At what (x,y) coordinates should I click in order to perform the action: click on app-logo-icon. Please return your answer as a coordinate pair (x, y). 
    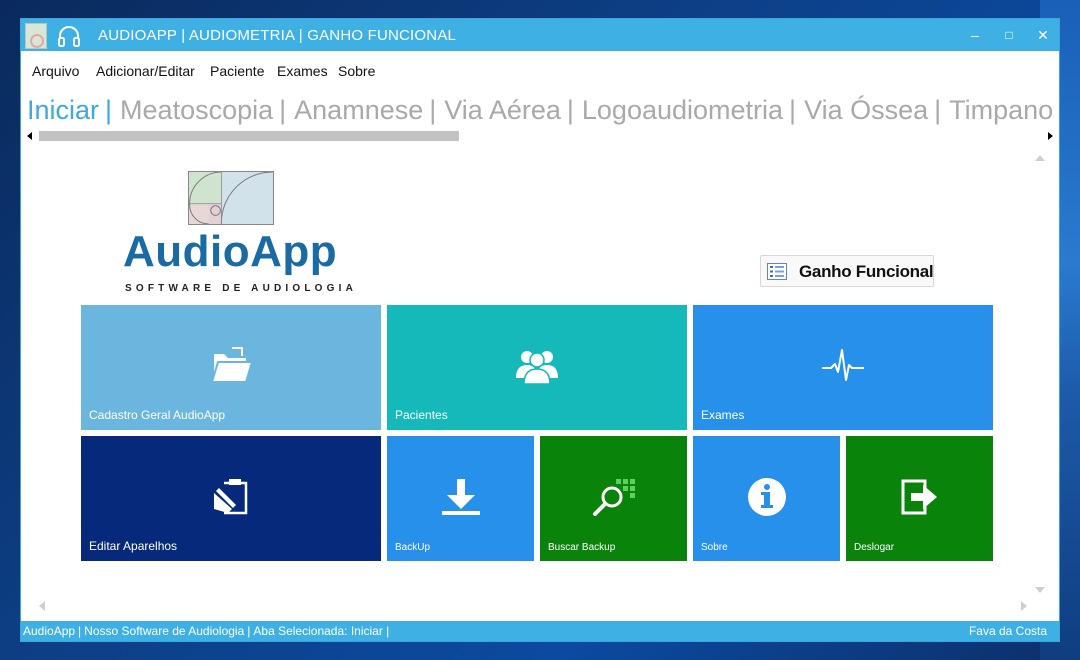
    Looking at the image, I should click on (36, 36).